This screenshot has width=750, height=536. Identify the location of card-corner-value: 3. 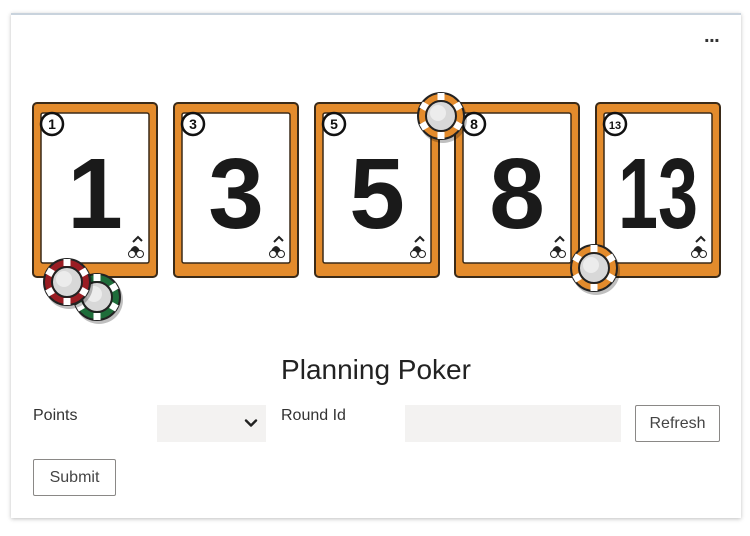
(193, 124).